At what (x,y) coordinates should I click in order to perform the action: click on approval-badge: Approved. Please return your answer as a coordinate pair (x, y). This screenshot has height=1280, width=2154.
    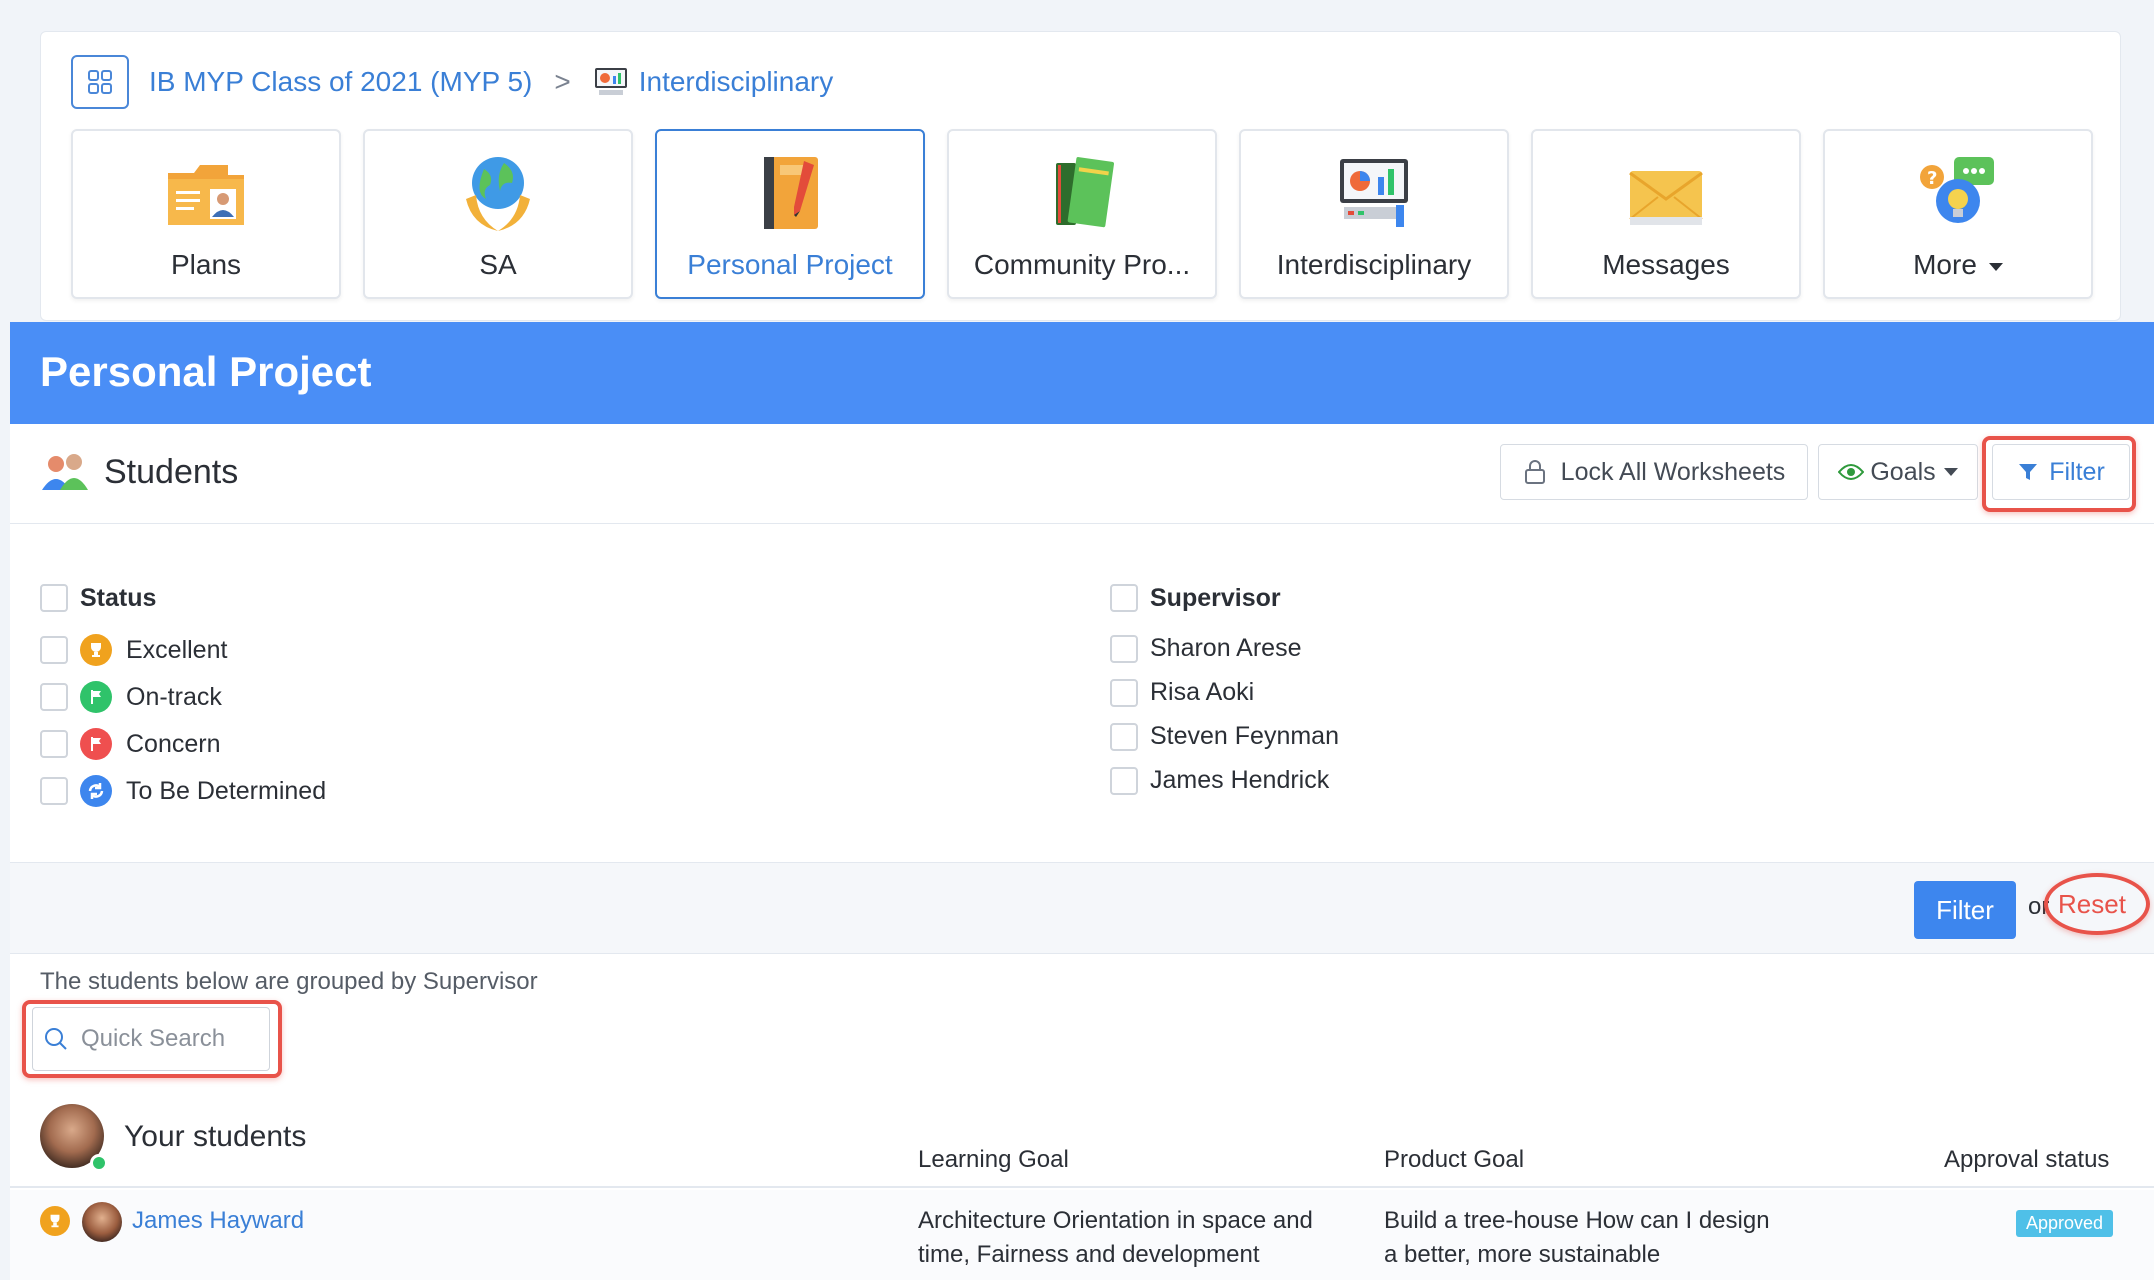
    Looking at the image, I should click on (2065, 1223).